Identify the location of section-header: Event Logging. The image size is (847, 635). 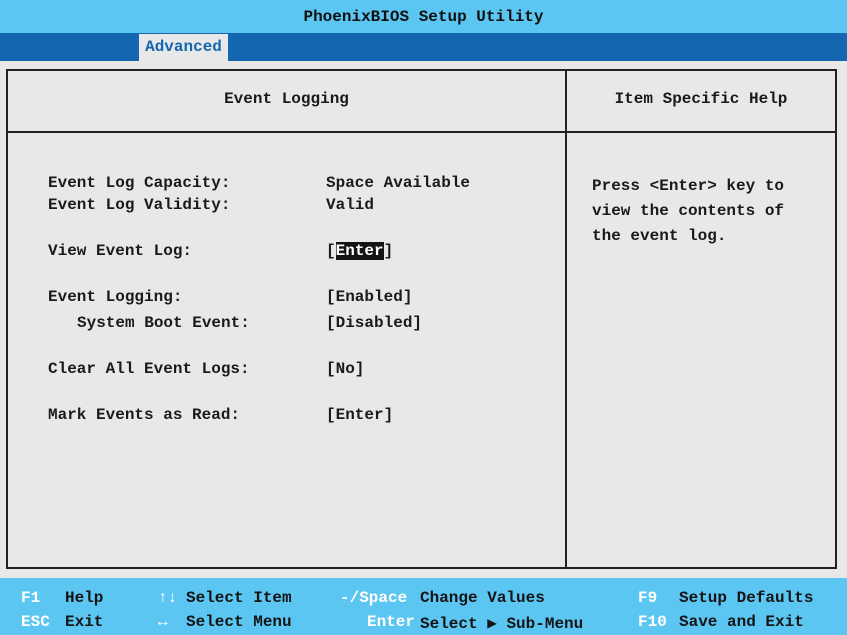
(286, 99).